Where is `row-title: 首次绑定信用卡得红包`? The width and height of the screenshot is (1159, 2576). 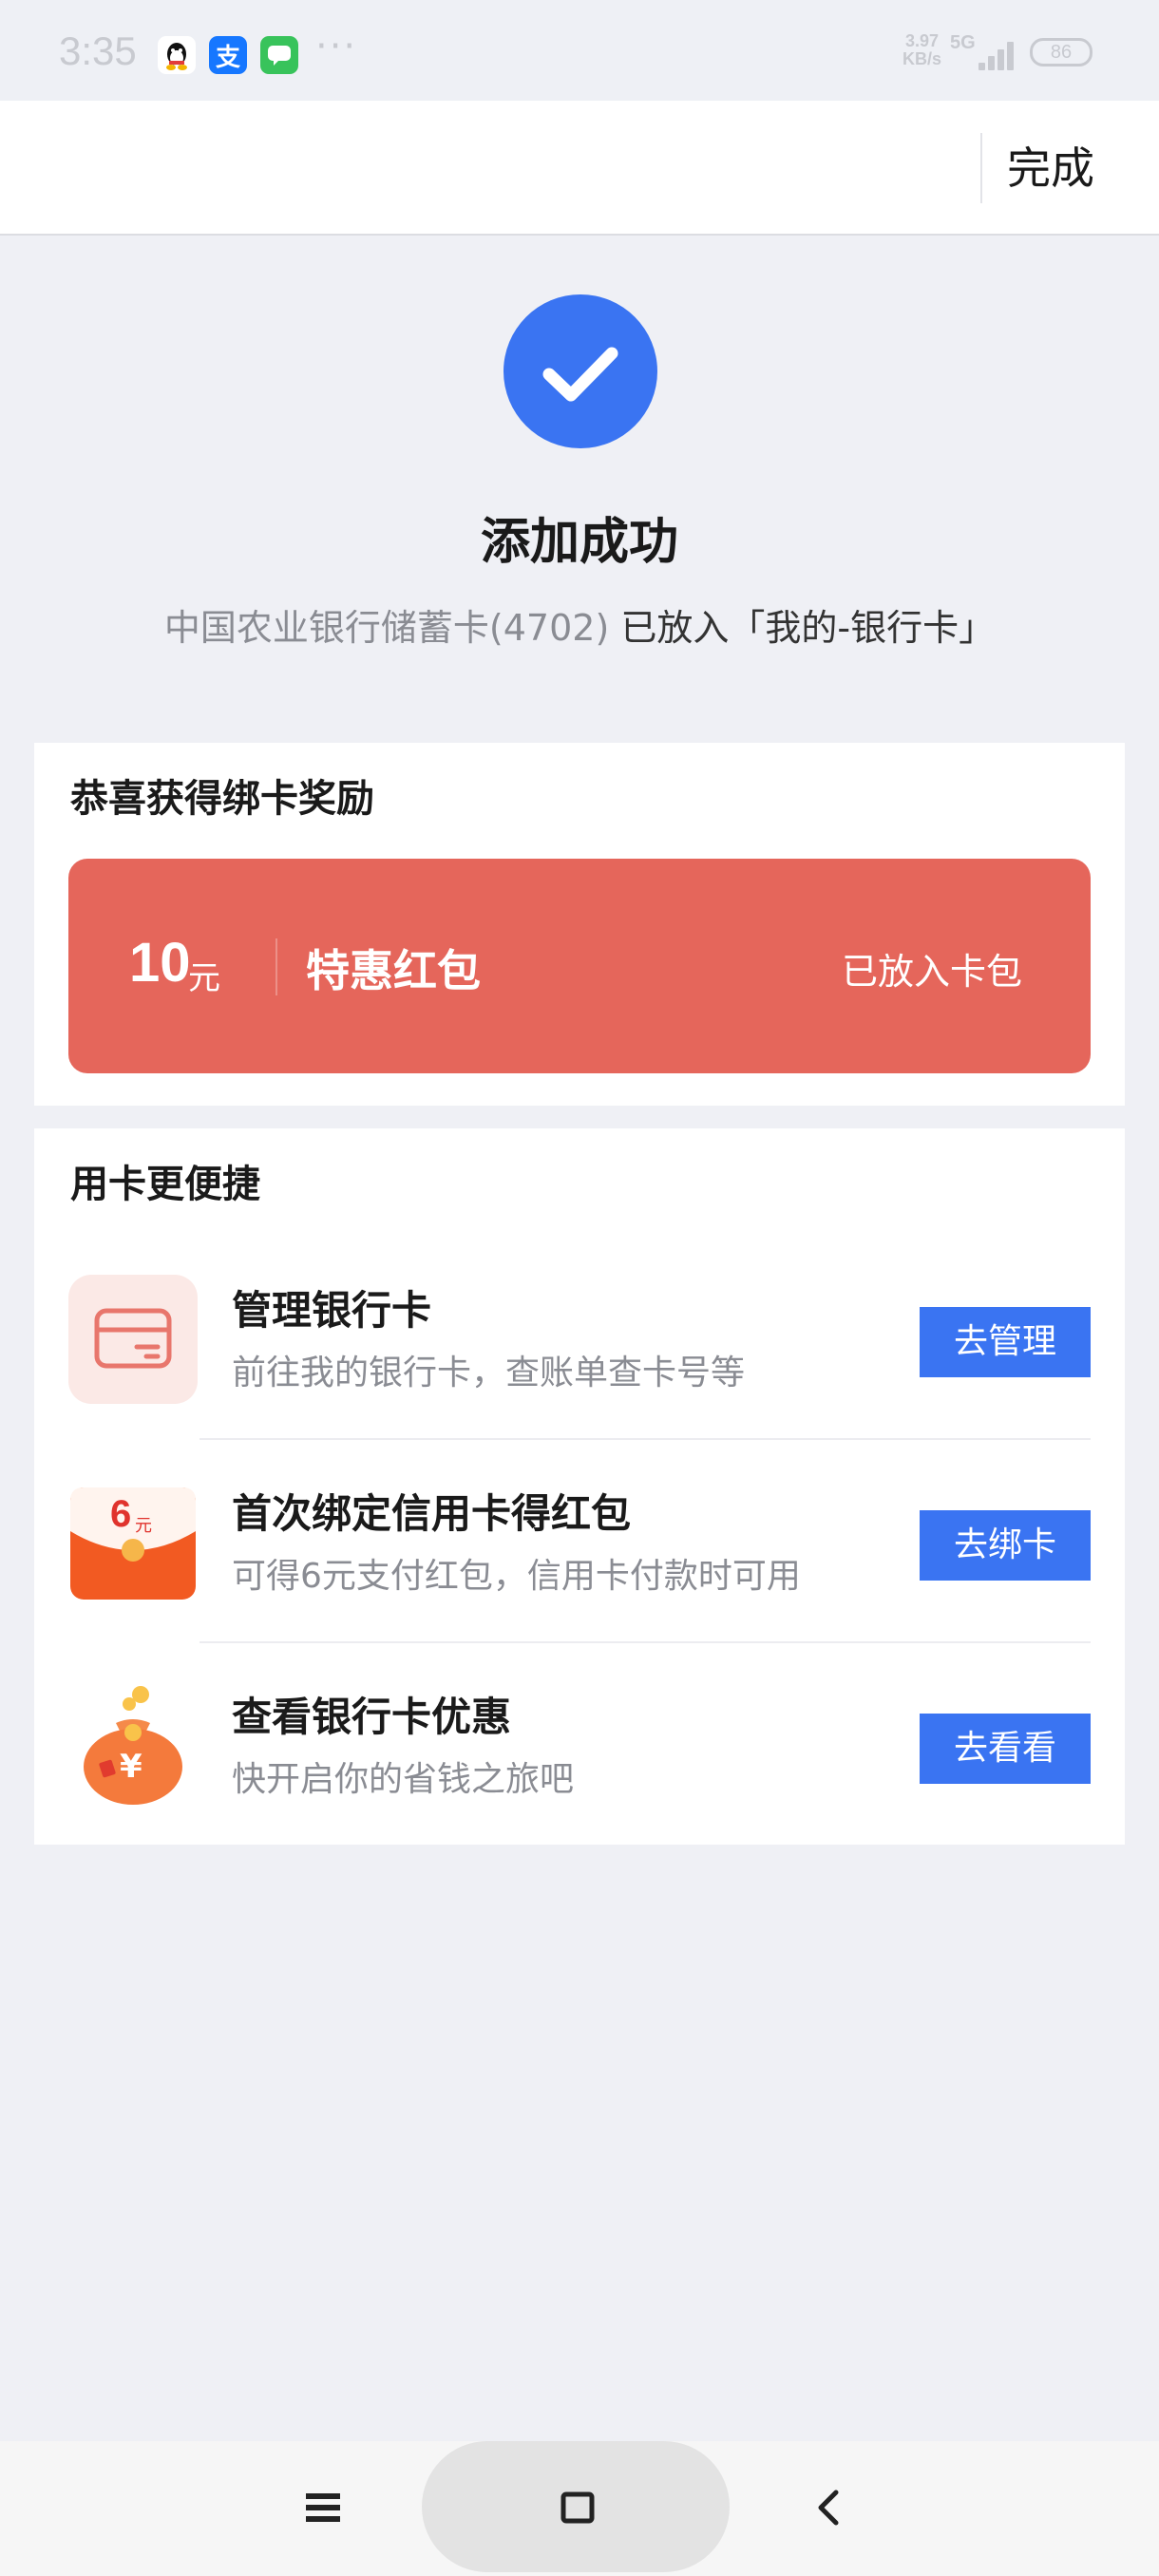
row-title: 首次绑定信用卡得红包 is located at coordinates (432, 1513).